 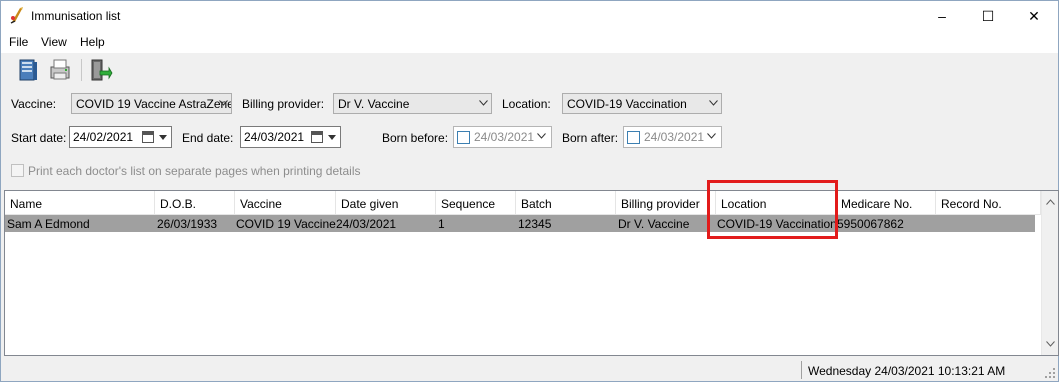 I want to click on print-separate-checkbox, so click(x=17, y=170).